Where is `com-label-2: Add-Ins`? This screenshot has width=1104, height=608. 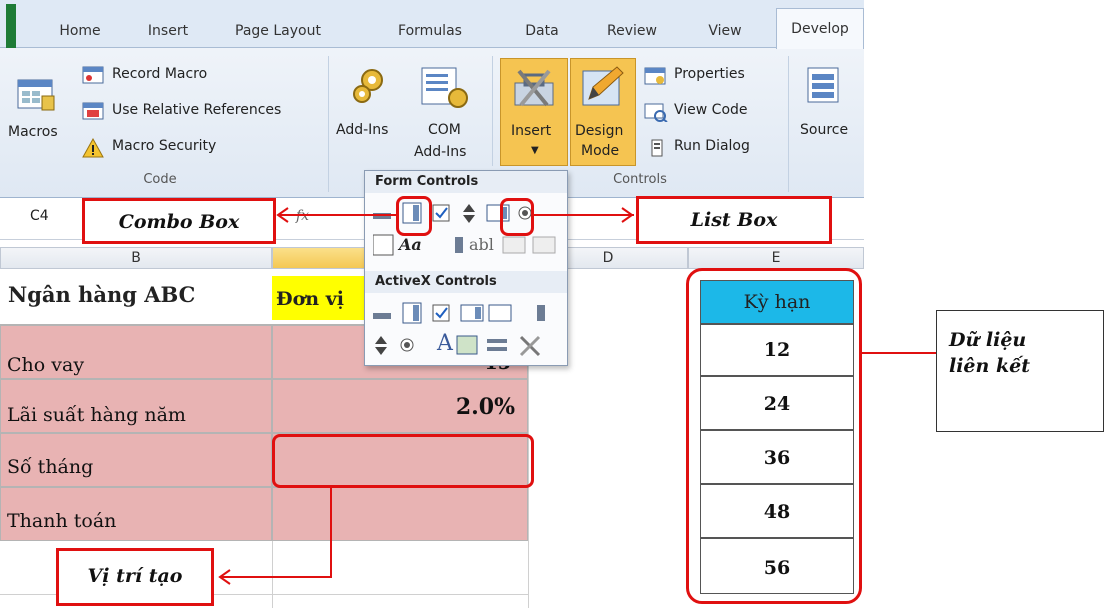 com-label-2: Add-Ins is located at coordinates (440, 152).